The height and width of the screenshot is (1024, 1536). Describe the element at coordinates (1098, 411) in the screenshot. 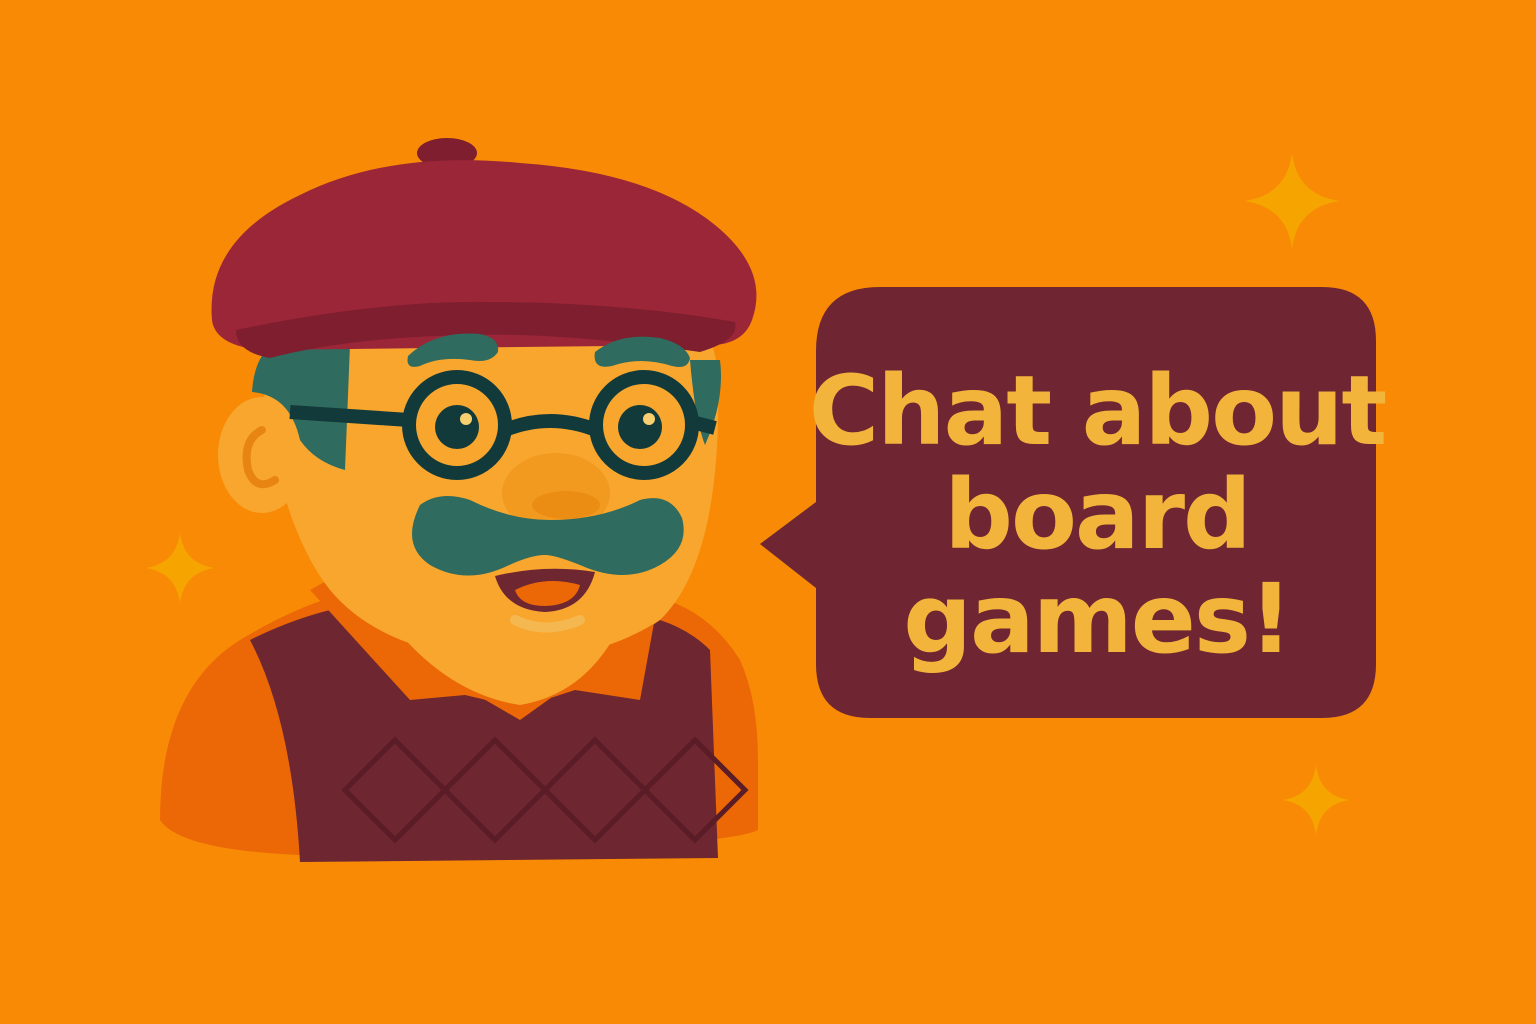

I see `speech-bubble-line: Chat about` at that location.